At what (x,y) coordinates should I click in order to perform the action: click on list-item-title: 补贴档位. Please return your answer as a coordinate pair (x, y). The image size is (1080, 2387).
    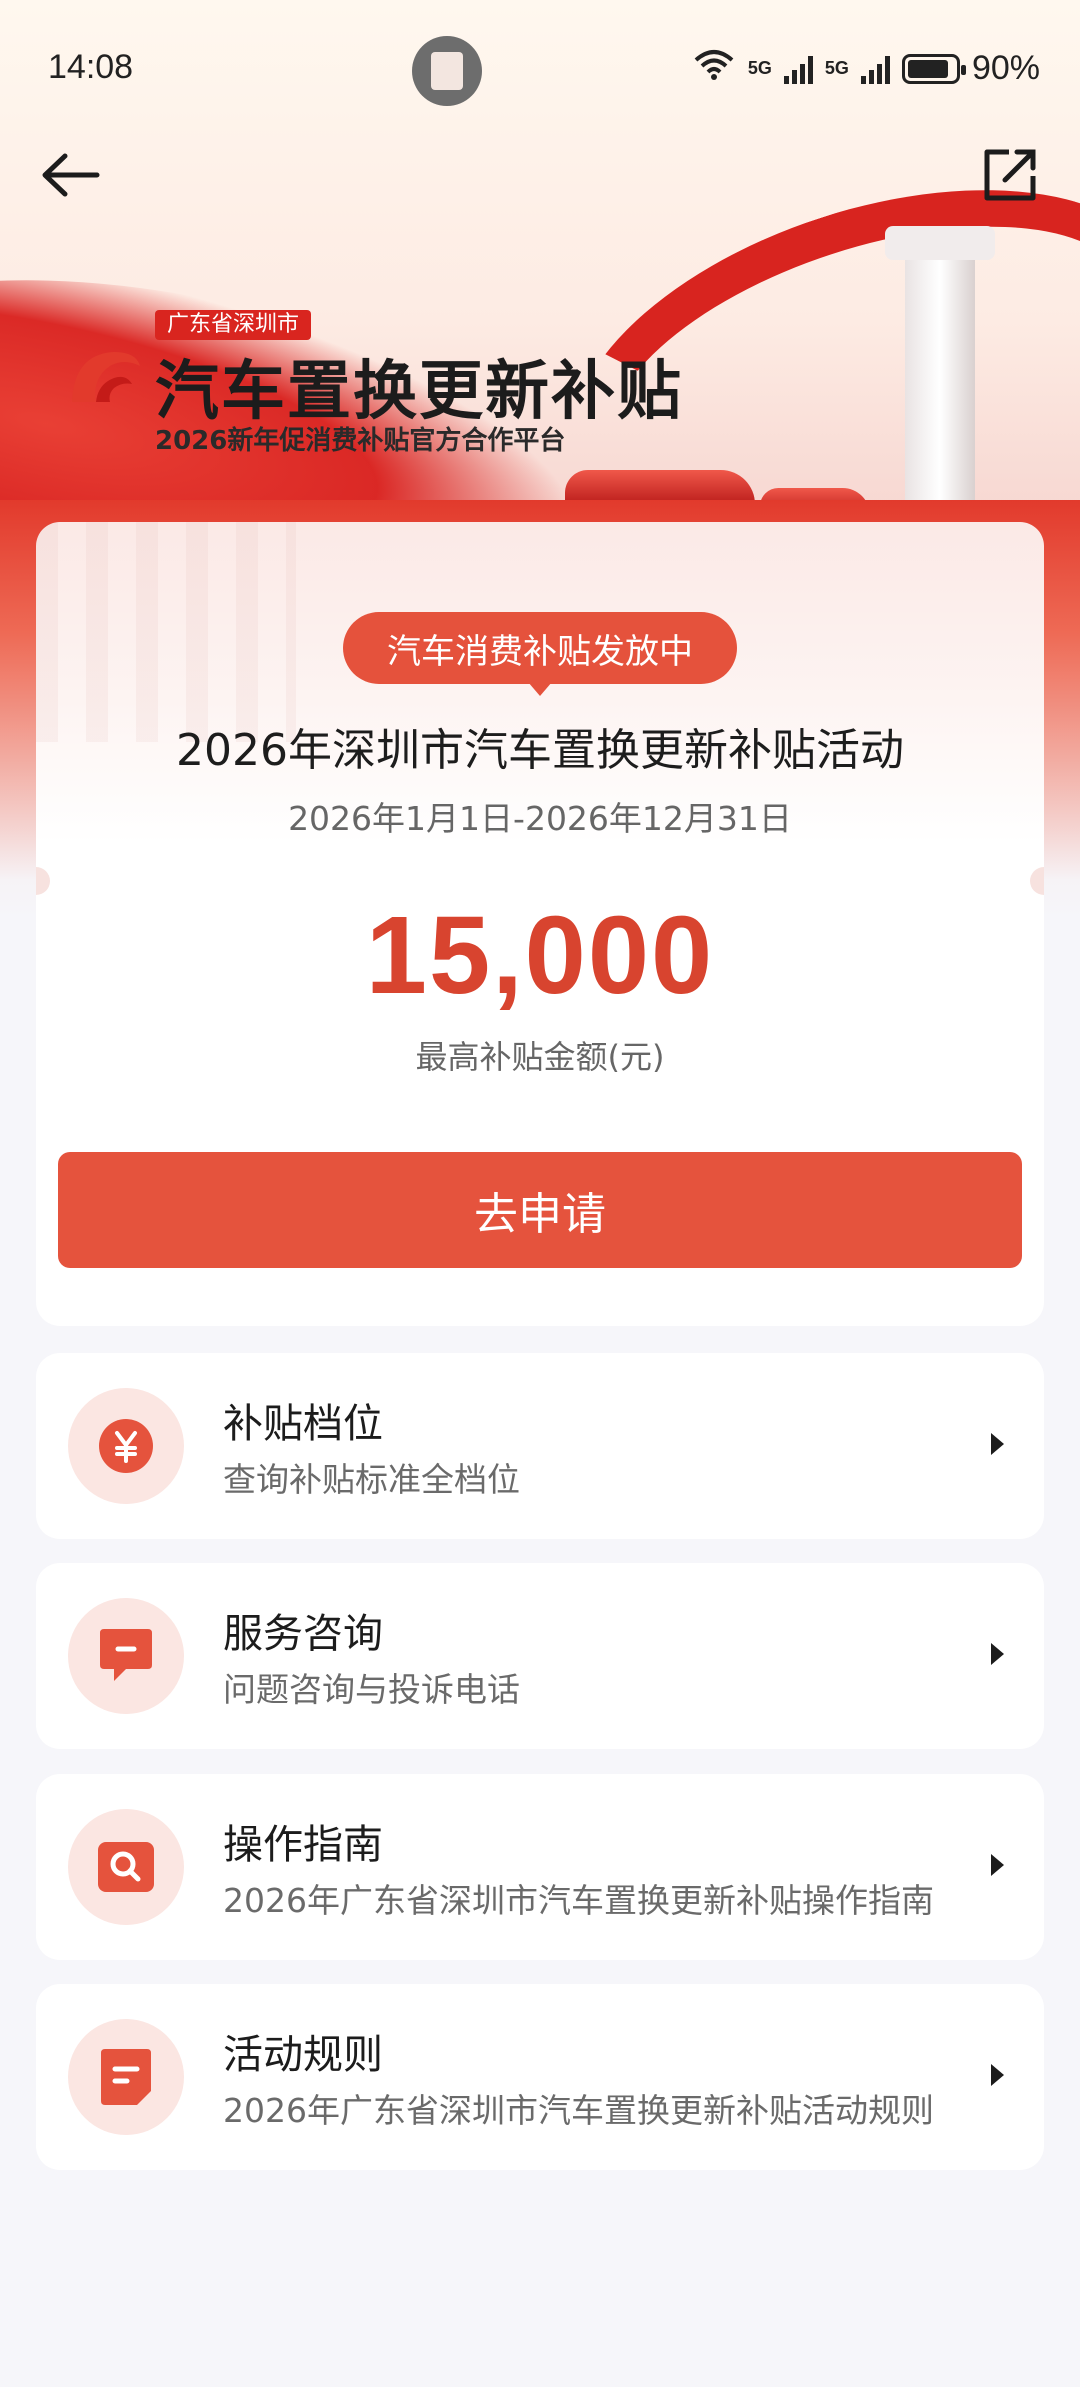
    Looking at the image, I should click on (303, 1424).